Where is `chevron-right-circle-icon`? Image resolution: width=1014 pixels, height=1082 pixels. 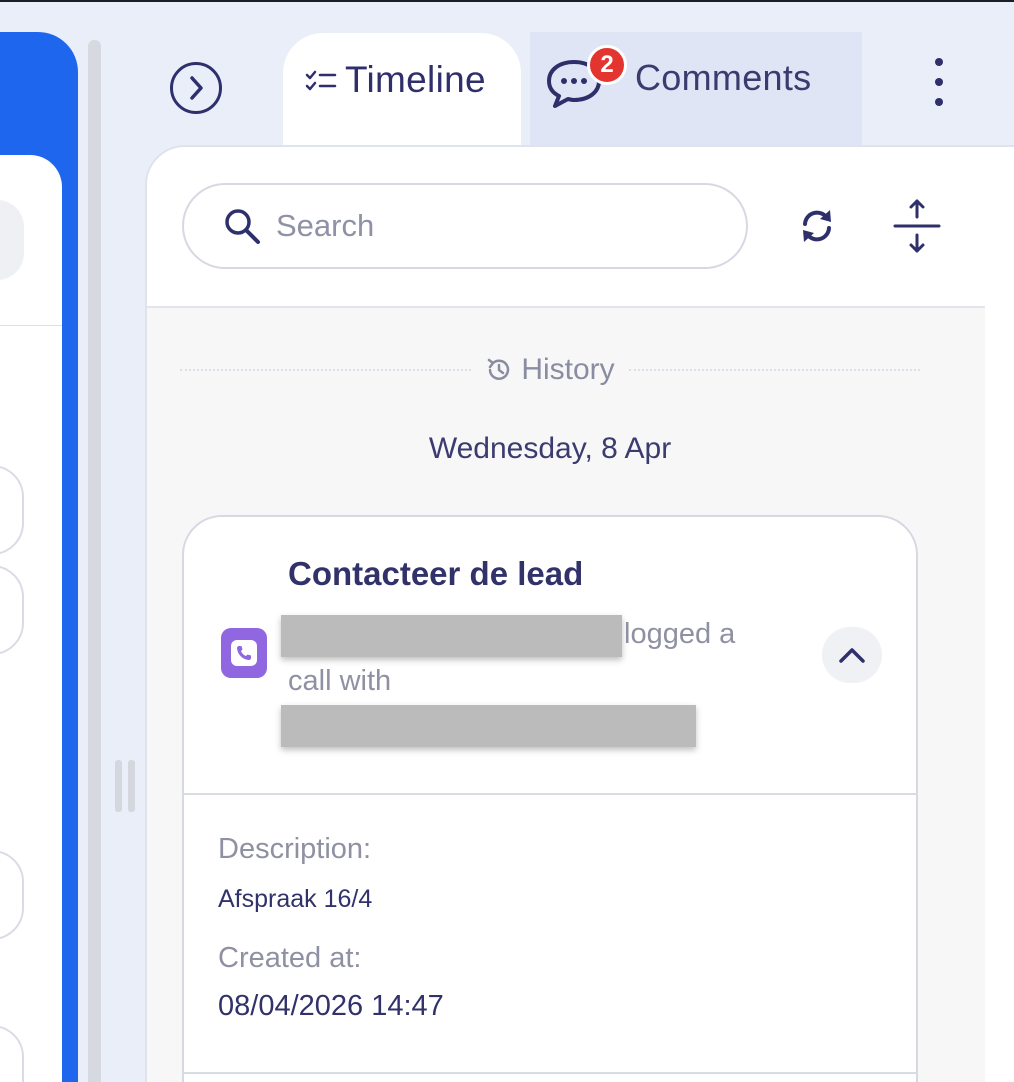
chevron-right-circle-icon is located at coordinates (196, 88).